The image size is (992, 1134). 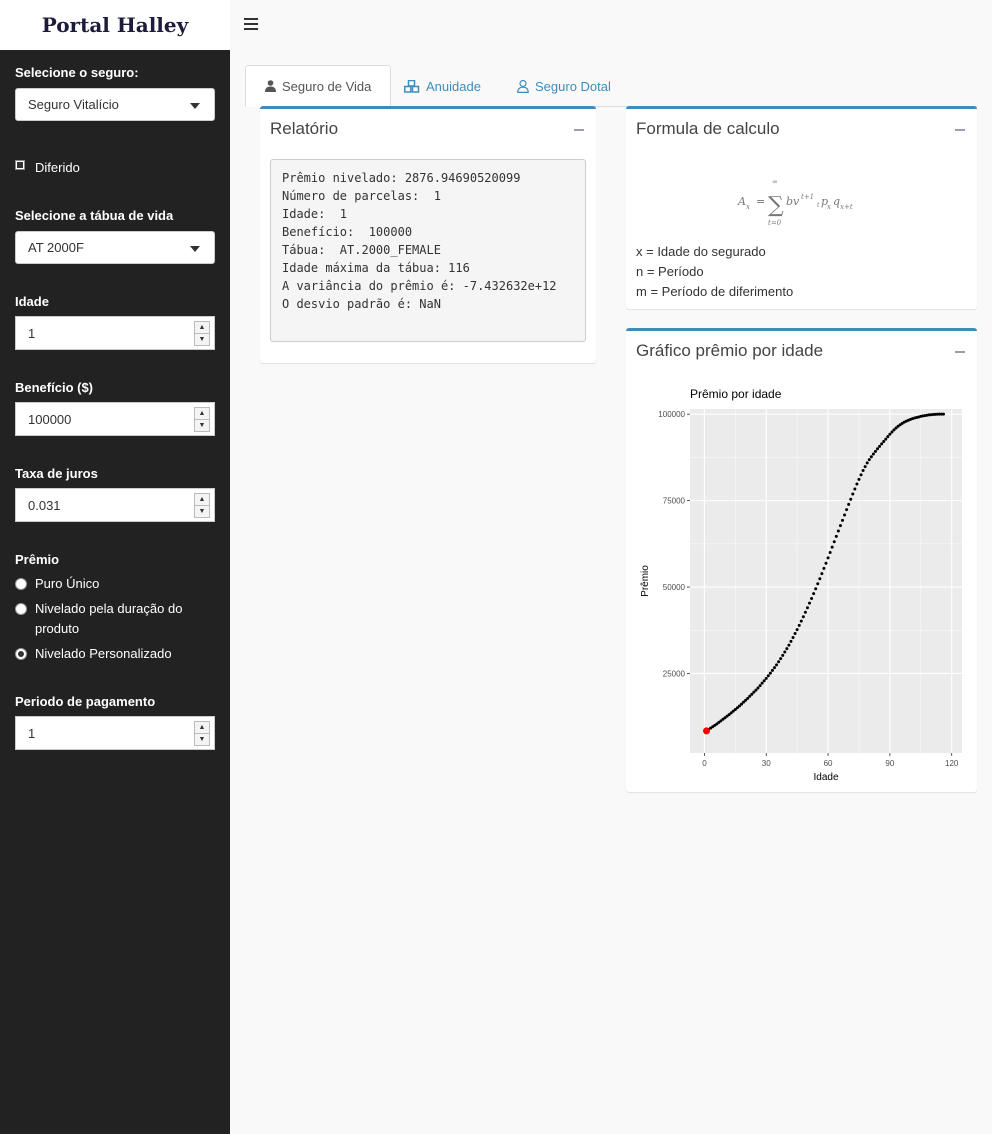 I want to click on svg-text: bv, so click(x=793, y=201).